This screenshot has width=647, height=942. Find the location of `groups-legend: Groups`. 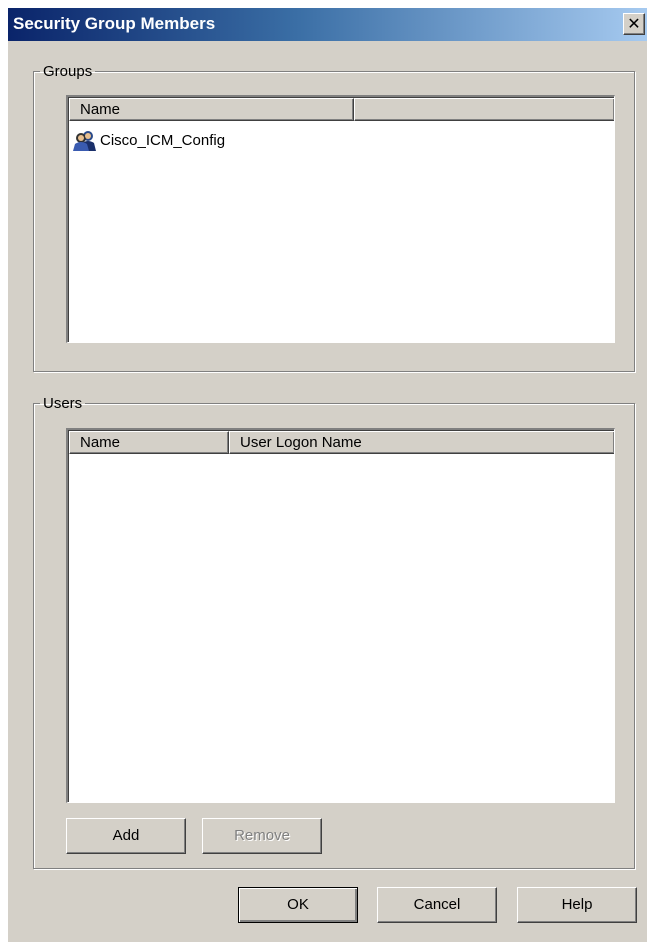

groups-legend: Groups is located at coordinates (68, 71).